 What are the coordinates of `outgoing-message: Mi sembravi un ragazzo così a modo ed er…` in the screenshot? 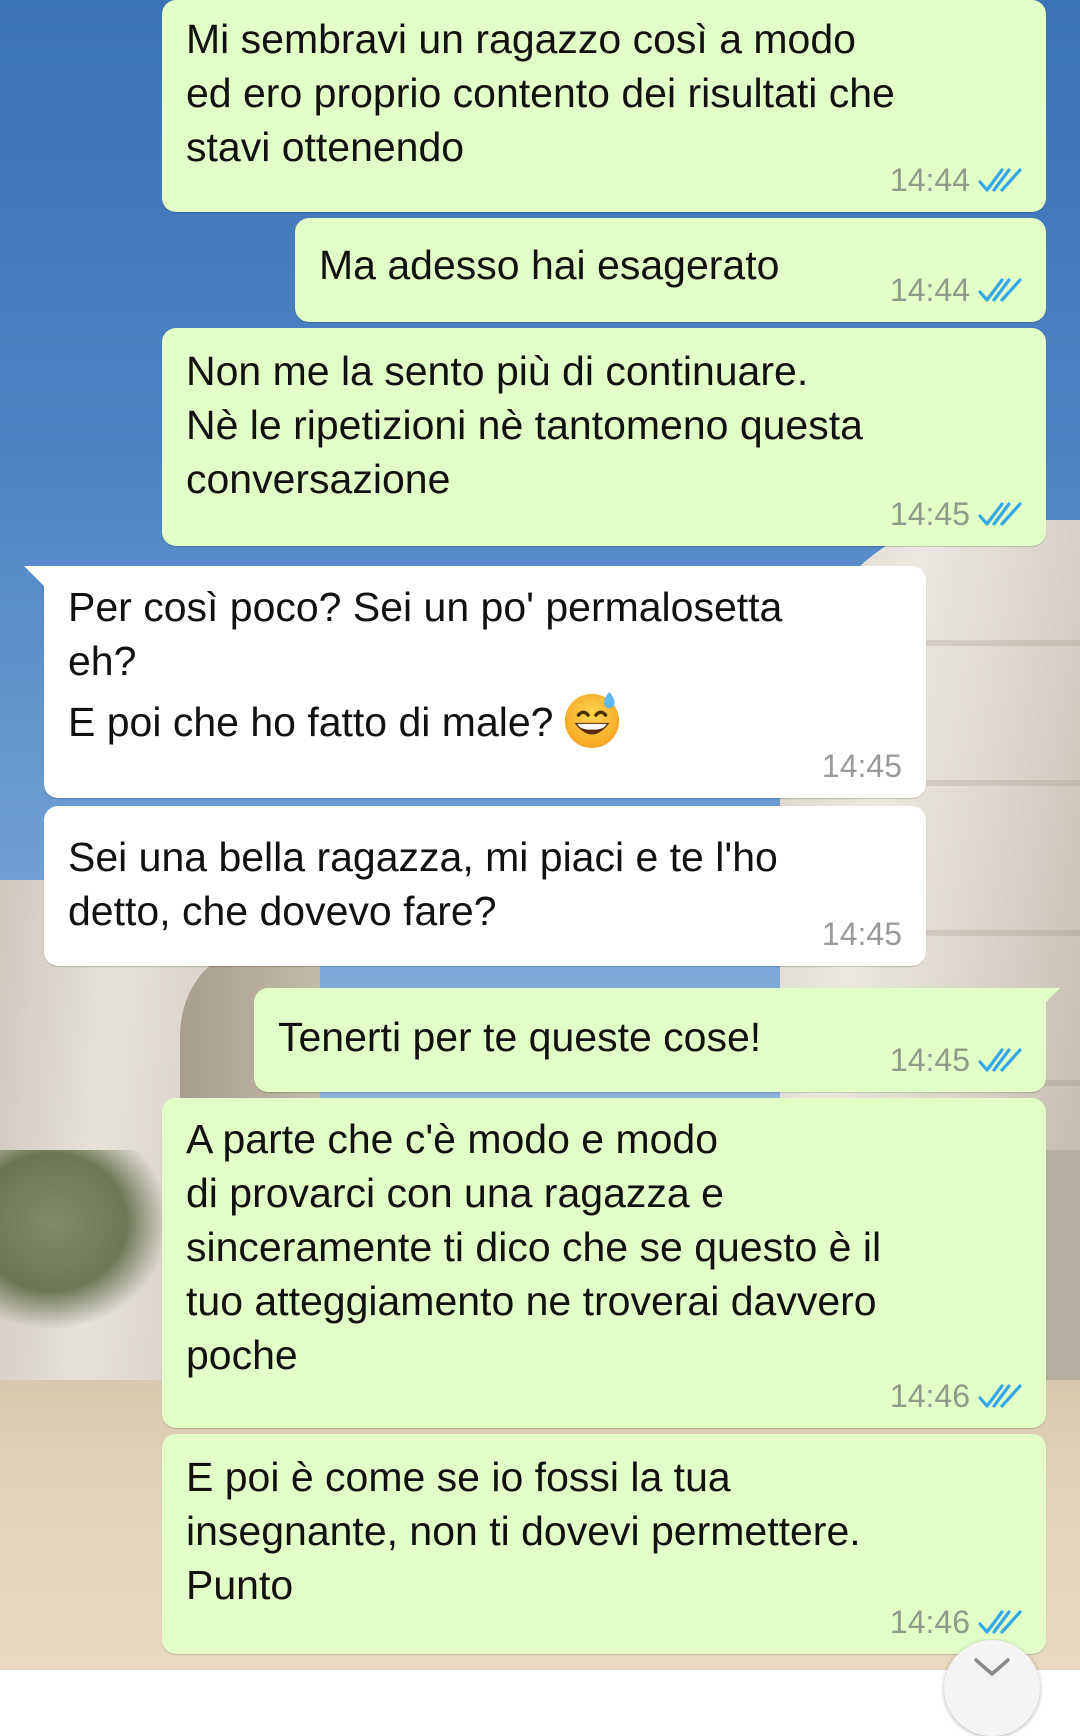 It's located at (604, 106).